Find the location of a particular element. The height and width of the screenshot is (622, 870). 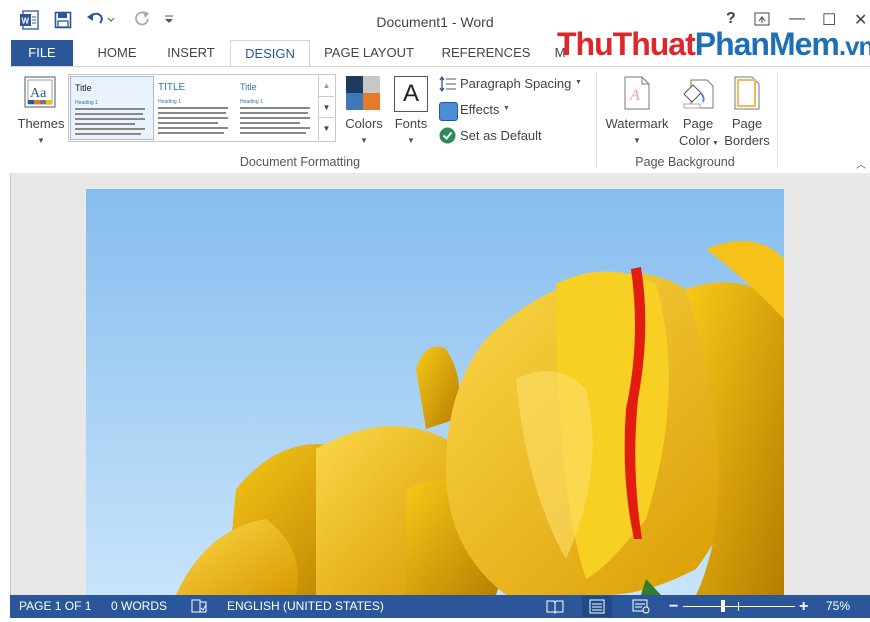

set-as-default-button: Set as Default is located at coordinates (497, 136).